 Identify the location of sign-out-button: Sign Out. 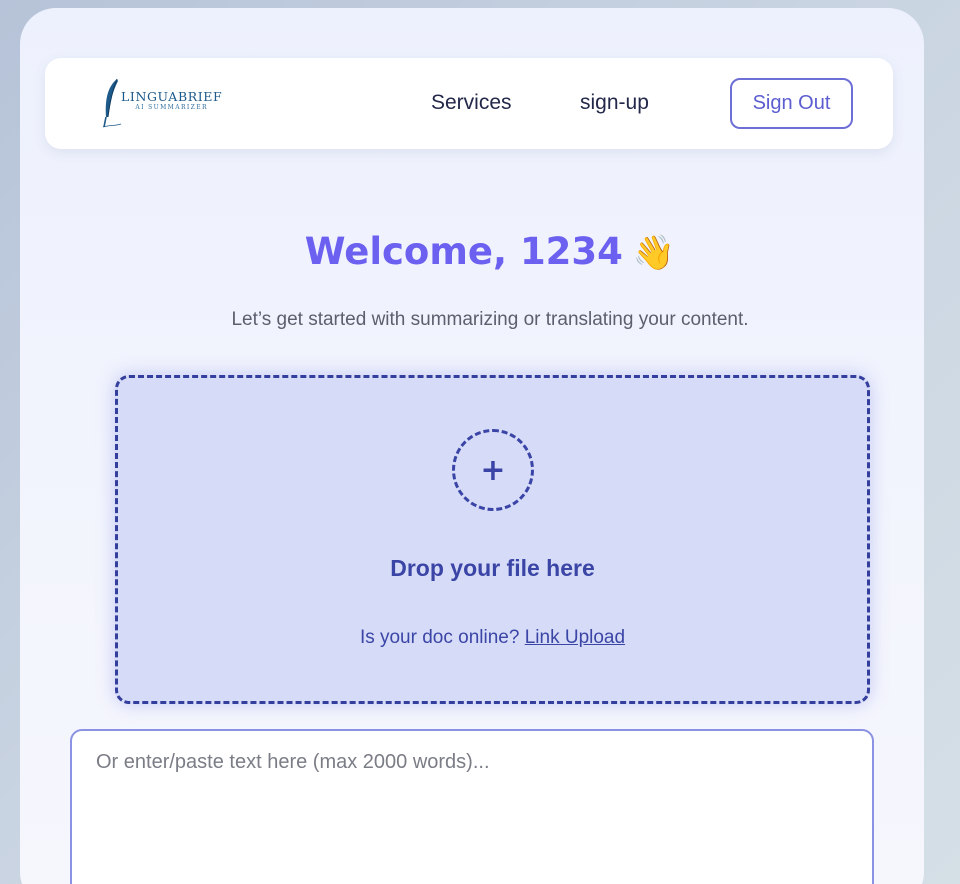
(791, 103).